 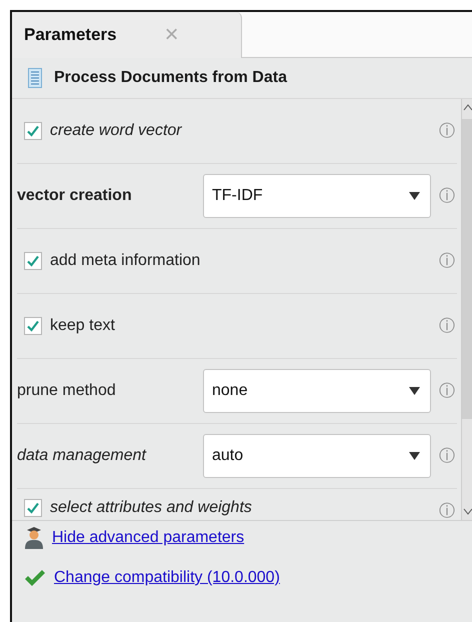 What do you see at coordinates (82, 456) in the screenshot?
I see `parameter-label: data management` at bounding box center [82, 456].